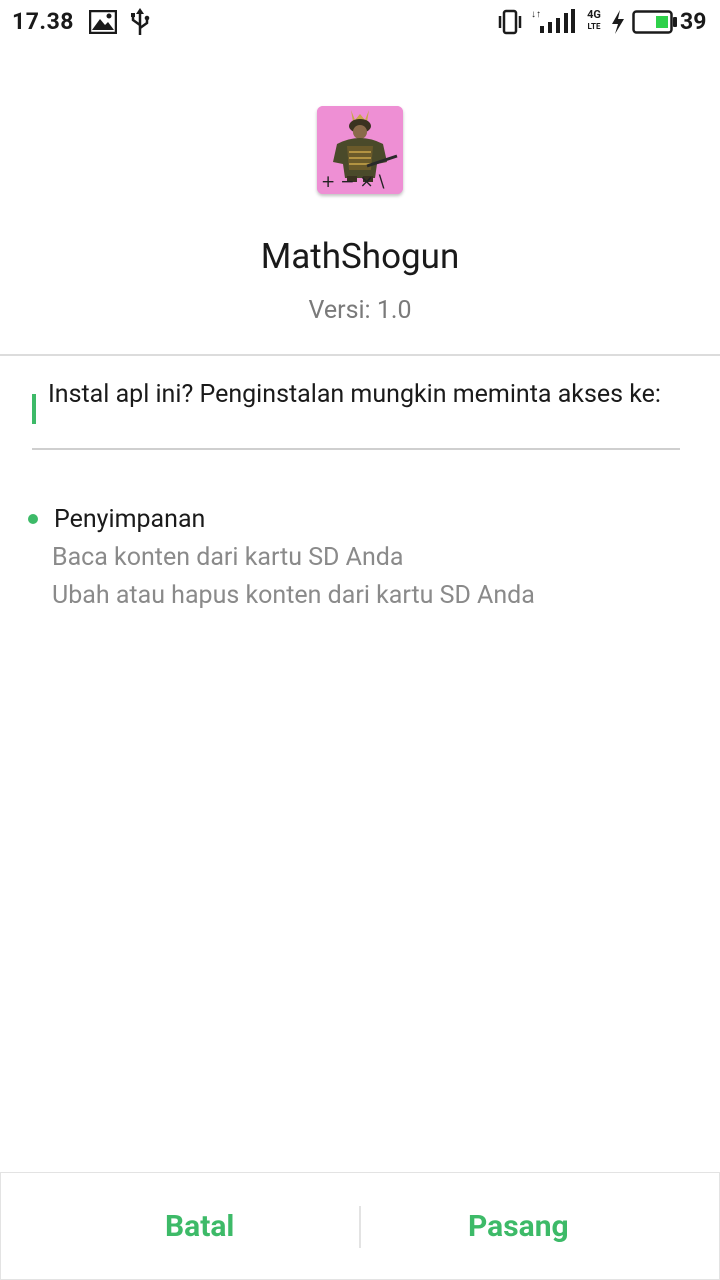 The height and width of the screenshot is (1280, 720). I want to click on app-name: MathShogun, so click(360, 256).